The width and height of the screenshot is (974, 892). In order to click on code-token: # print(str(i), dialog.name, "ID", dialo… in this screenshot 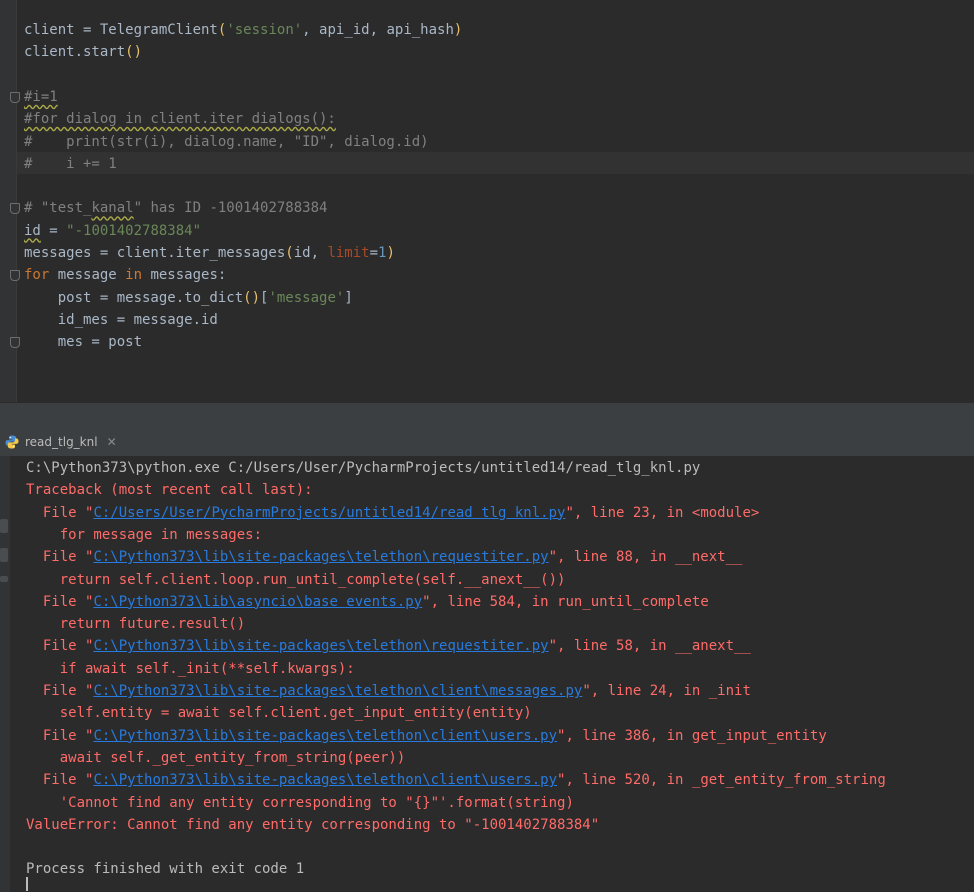, I will do `click(226, 141)`.